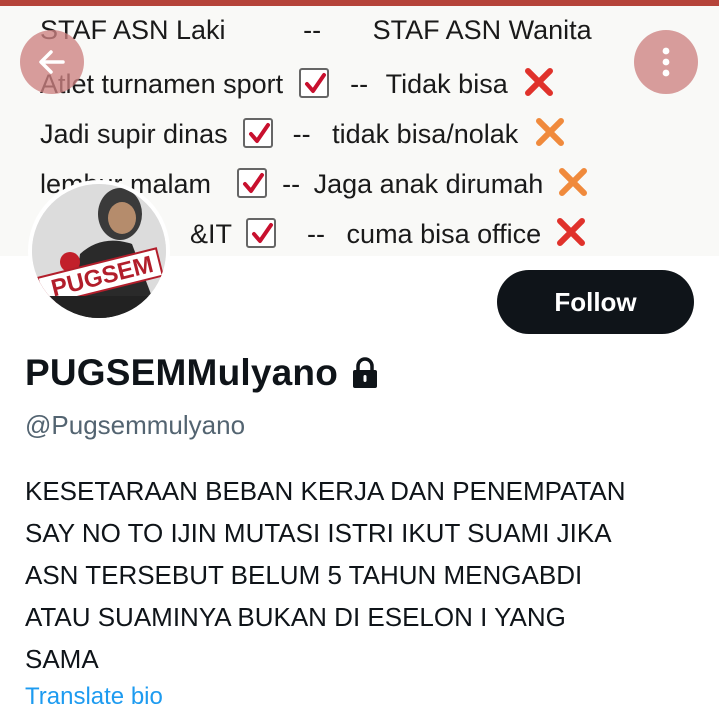  I want to click on more-options-button, so click(666, 62).